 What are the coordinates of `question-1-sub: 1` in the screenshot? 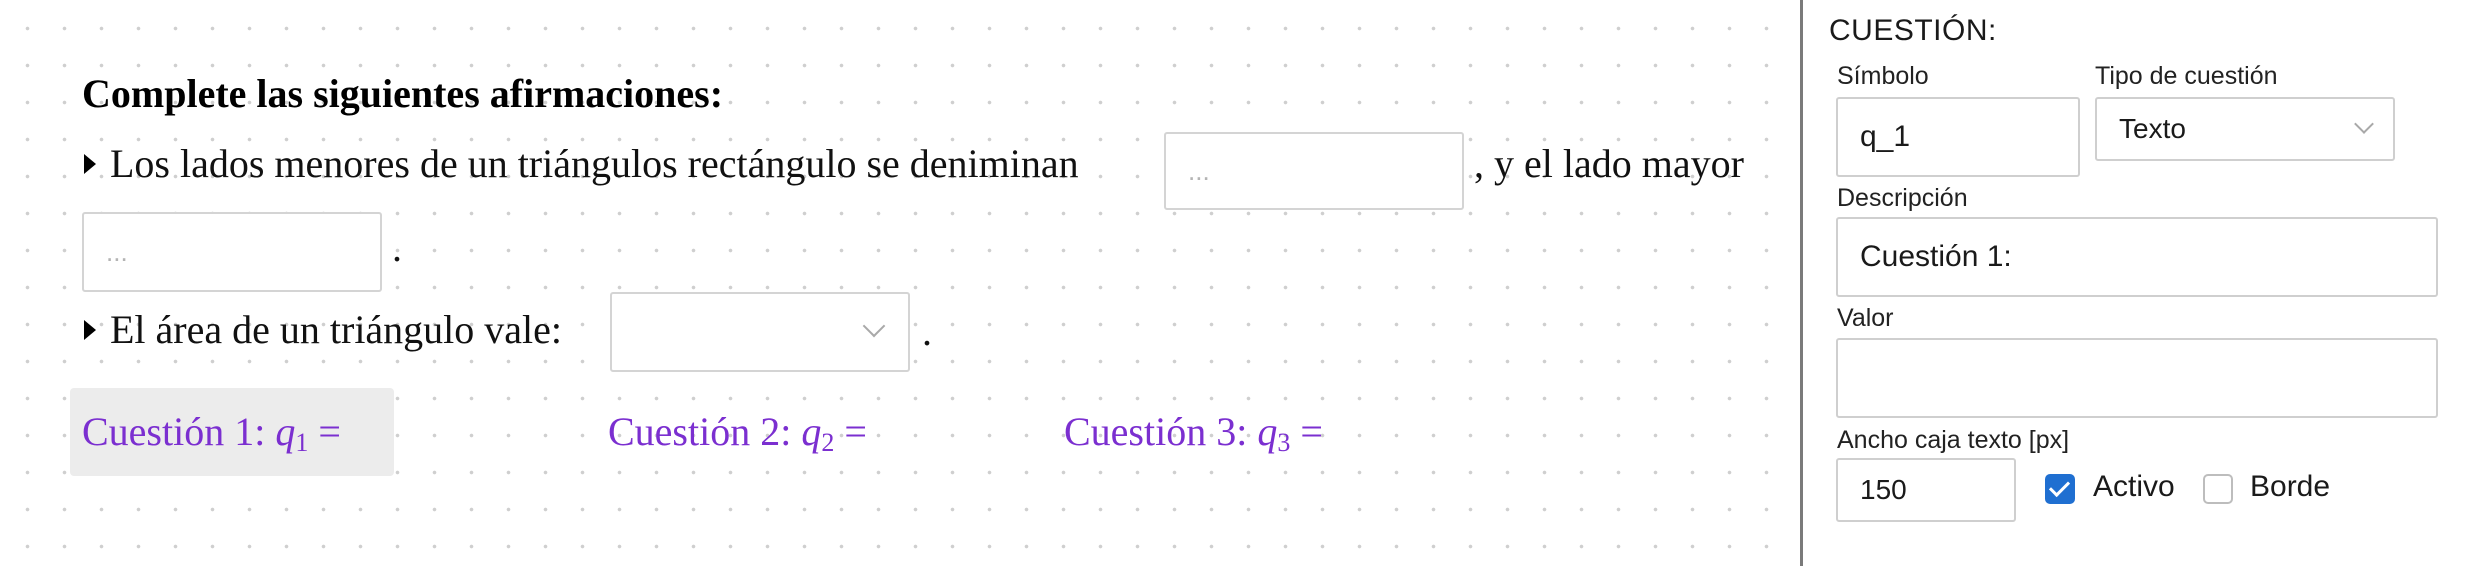 It's located at (302, 442).